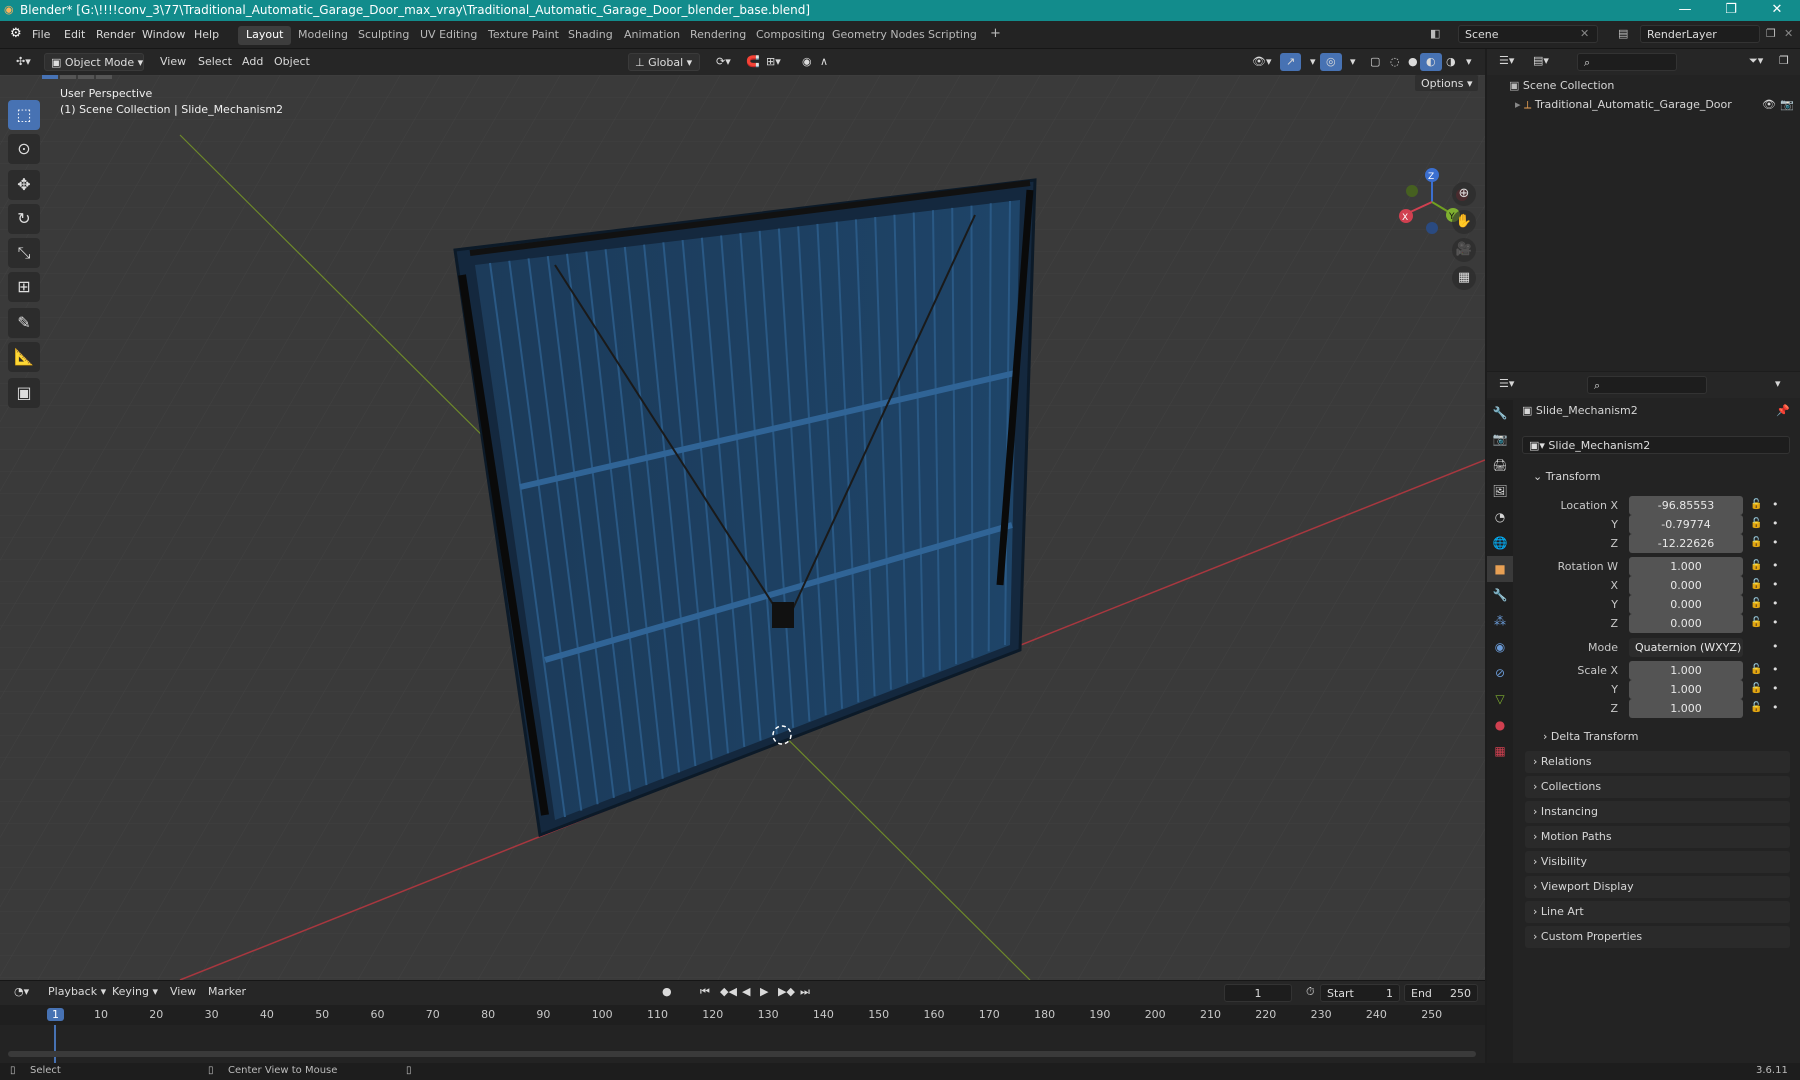 The image size is (1800, 1080). What do you see at coordinates (1331, 62) in the screenshot?
I see `overlay-toggle-icon: ◎` at bounding box center [1331, 62].